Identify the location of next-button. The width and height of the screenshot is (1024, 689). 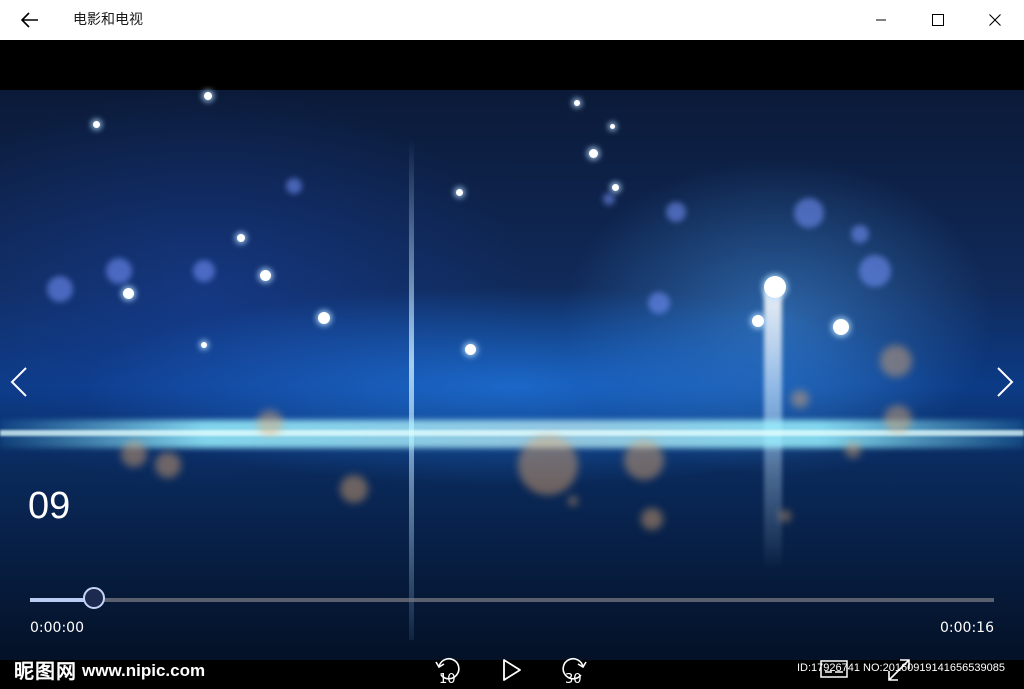
(1005, 382).